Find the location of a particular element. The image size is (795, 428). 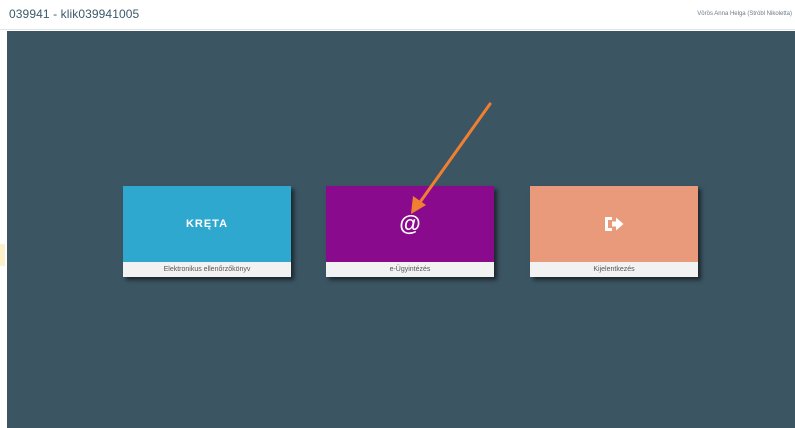

logout-icon is located at coordinates (614, 224).